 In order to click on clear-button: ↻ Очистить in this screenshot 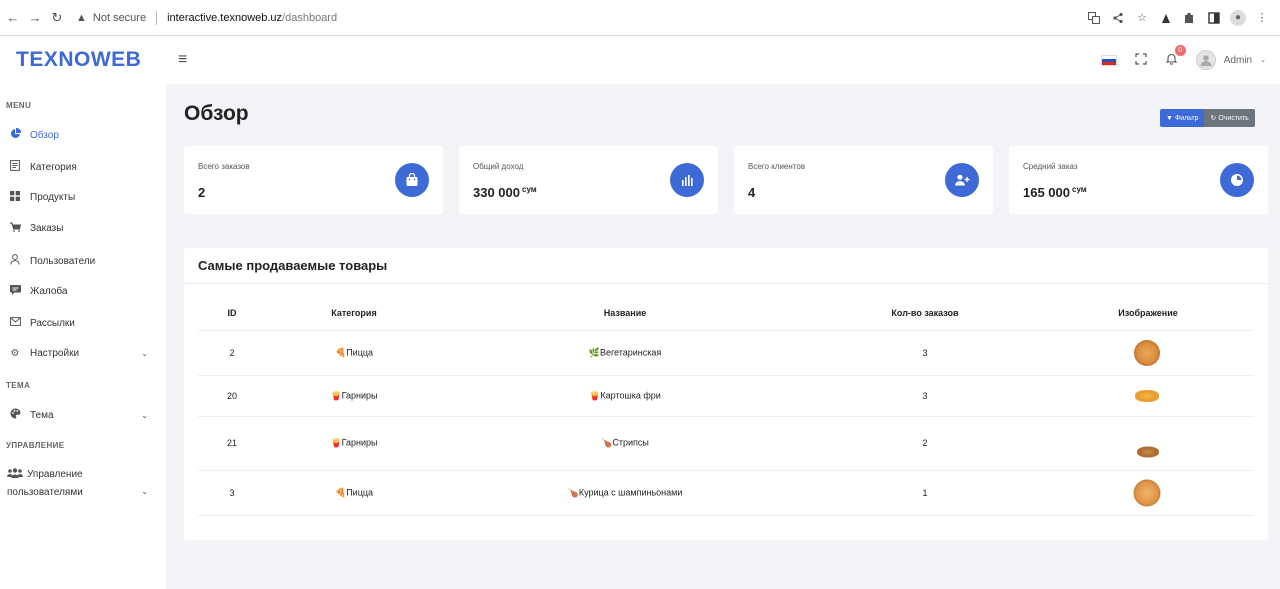, I will do `click(1229, 118)`.